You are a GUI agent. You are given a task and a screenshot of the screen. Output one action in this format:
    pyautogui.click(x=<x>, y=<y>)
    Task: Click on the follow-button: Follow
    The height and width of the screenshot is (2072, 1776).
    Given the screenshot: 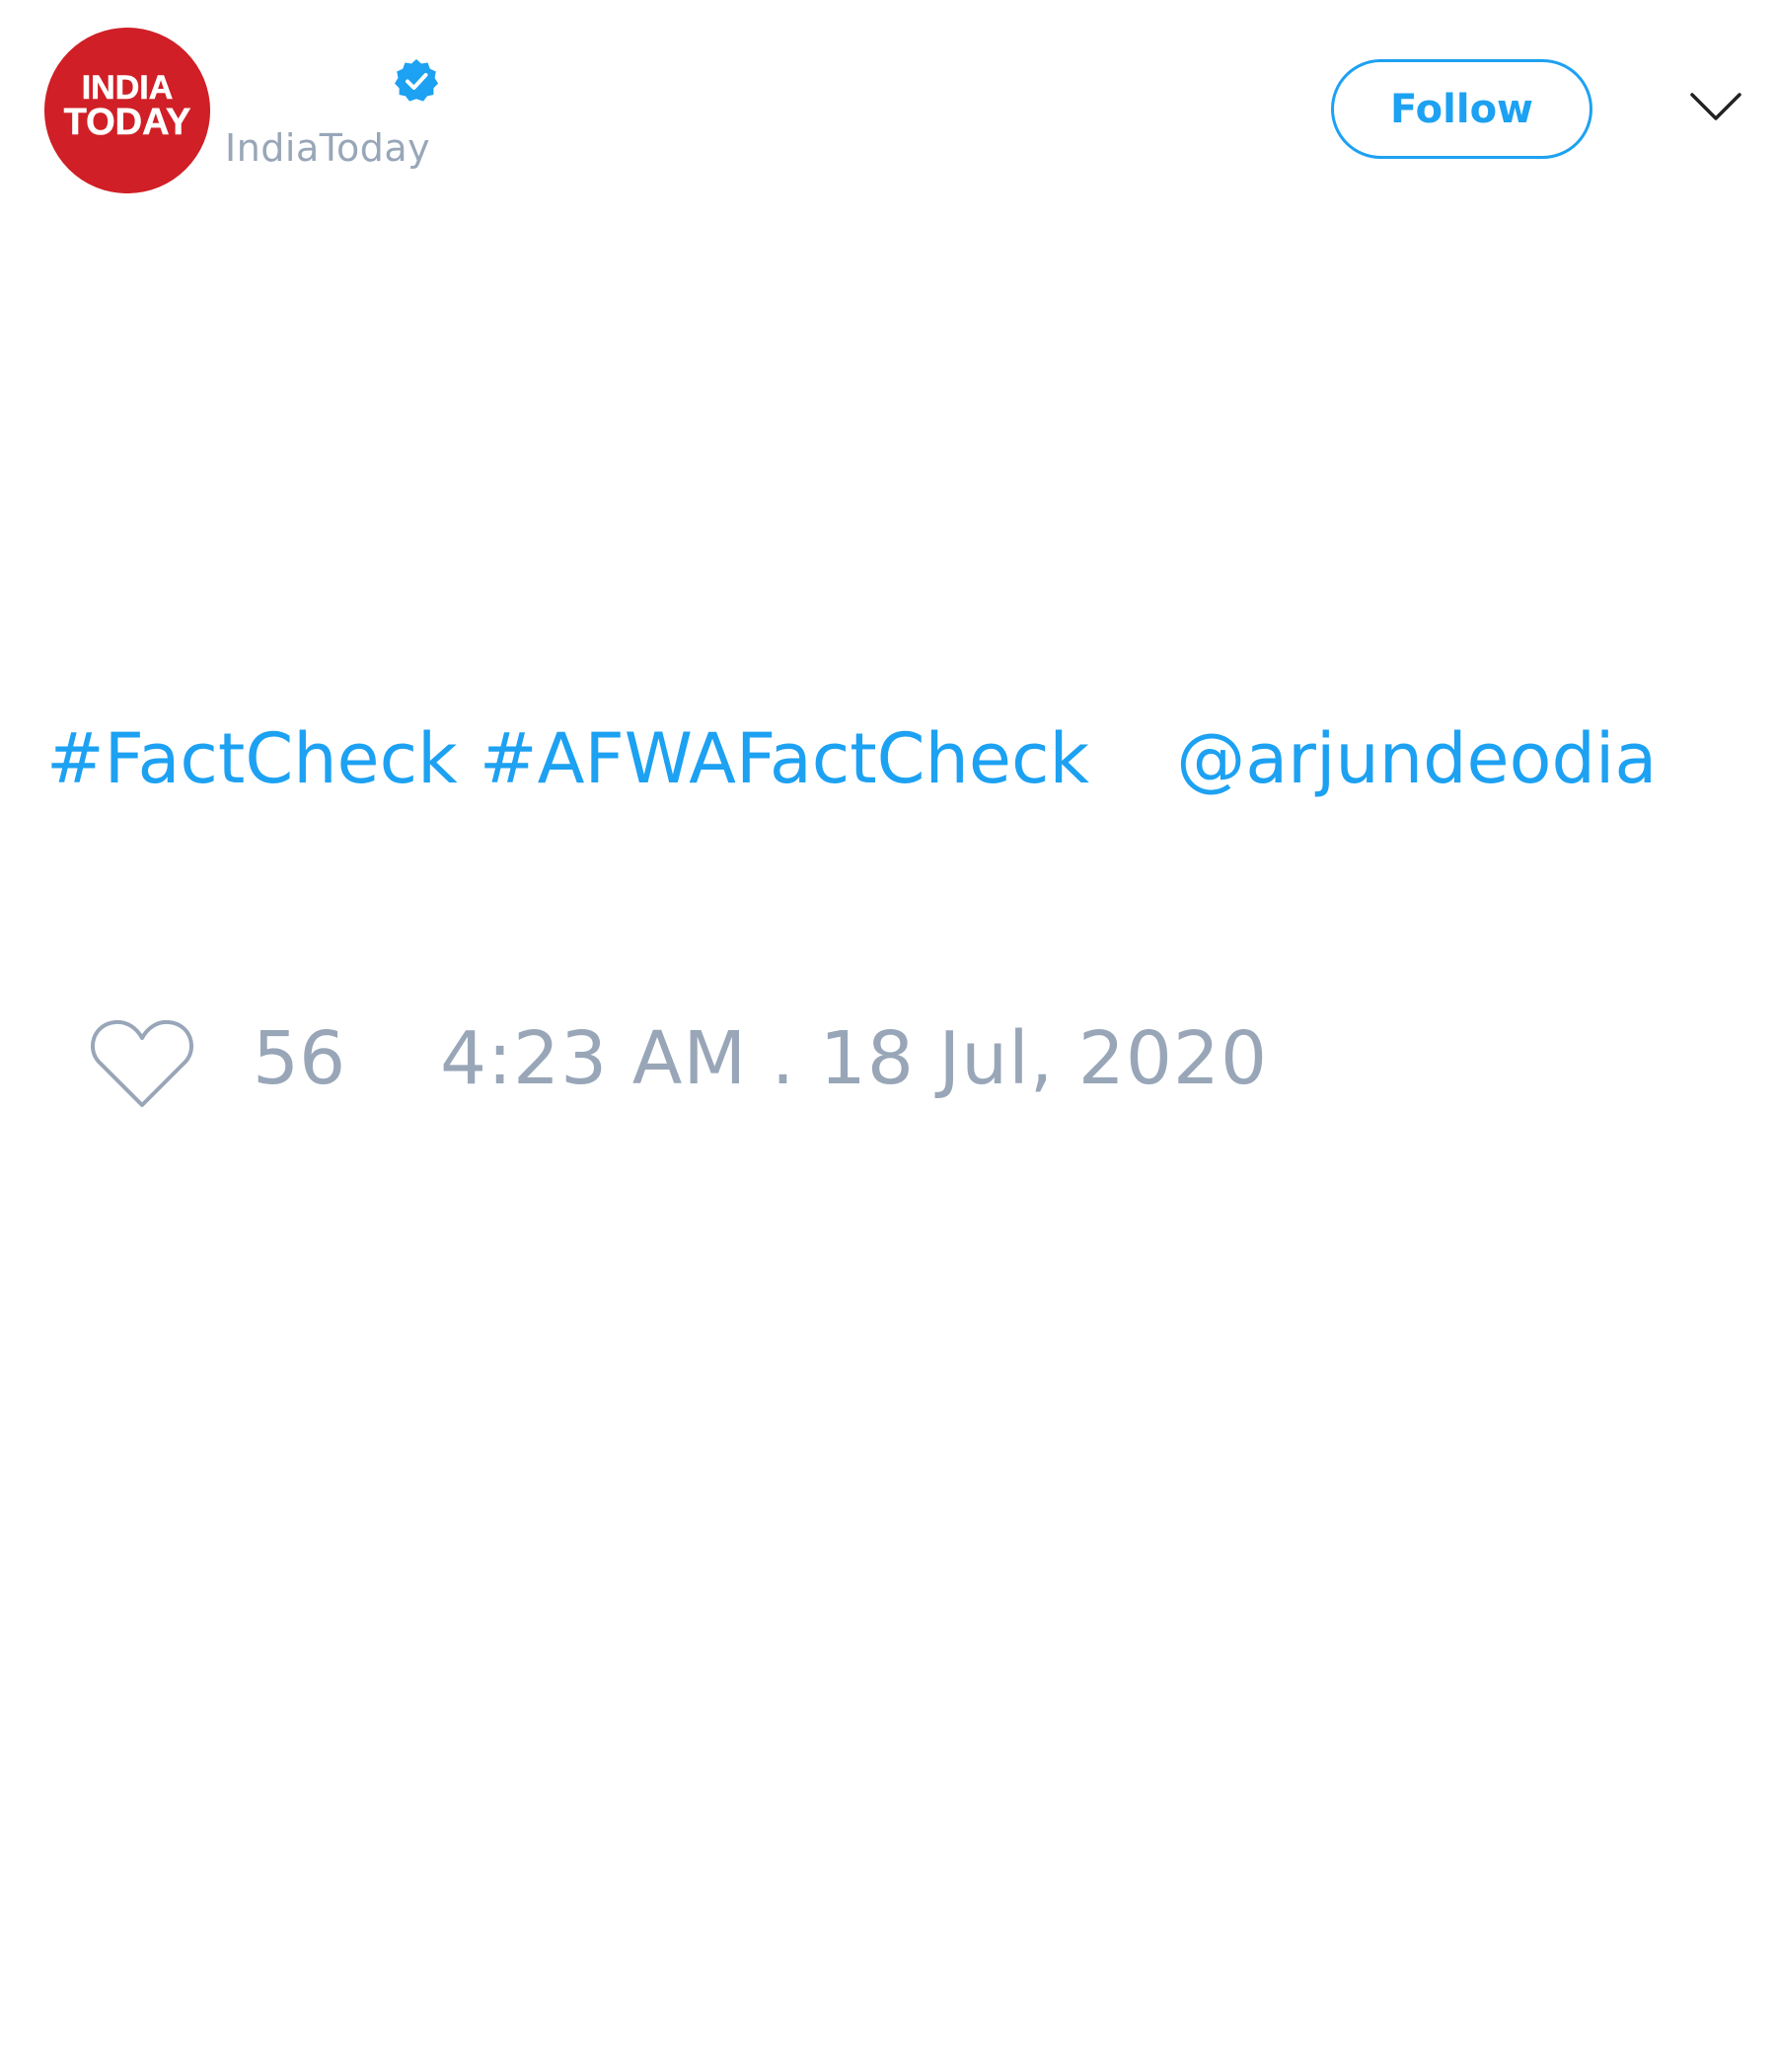 What is the action you would take?
    pyautogui.click(x=1462, y=109)
    